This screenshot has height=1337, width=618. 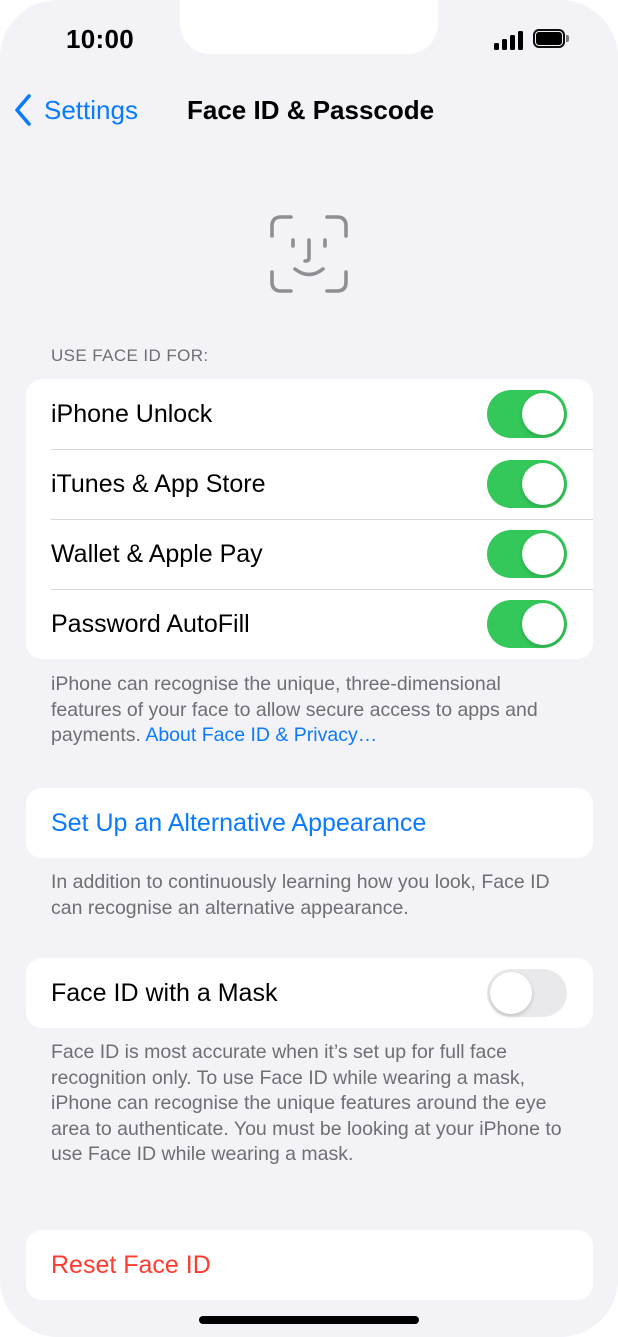 What do you see at coordinates (132, 413) in the screenshot?
I see `row-label: iPhone Unlock` at bounding box center [132, 413].